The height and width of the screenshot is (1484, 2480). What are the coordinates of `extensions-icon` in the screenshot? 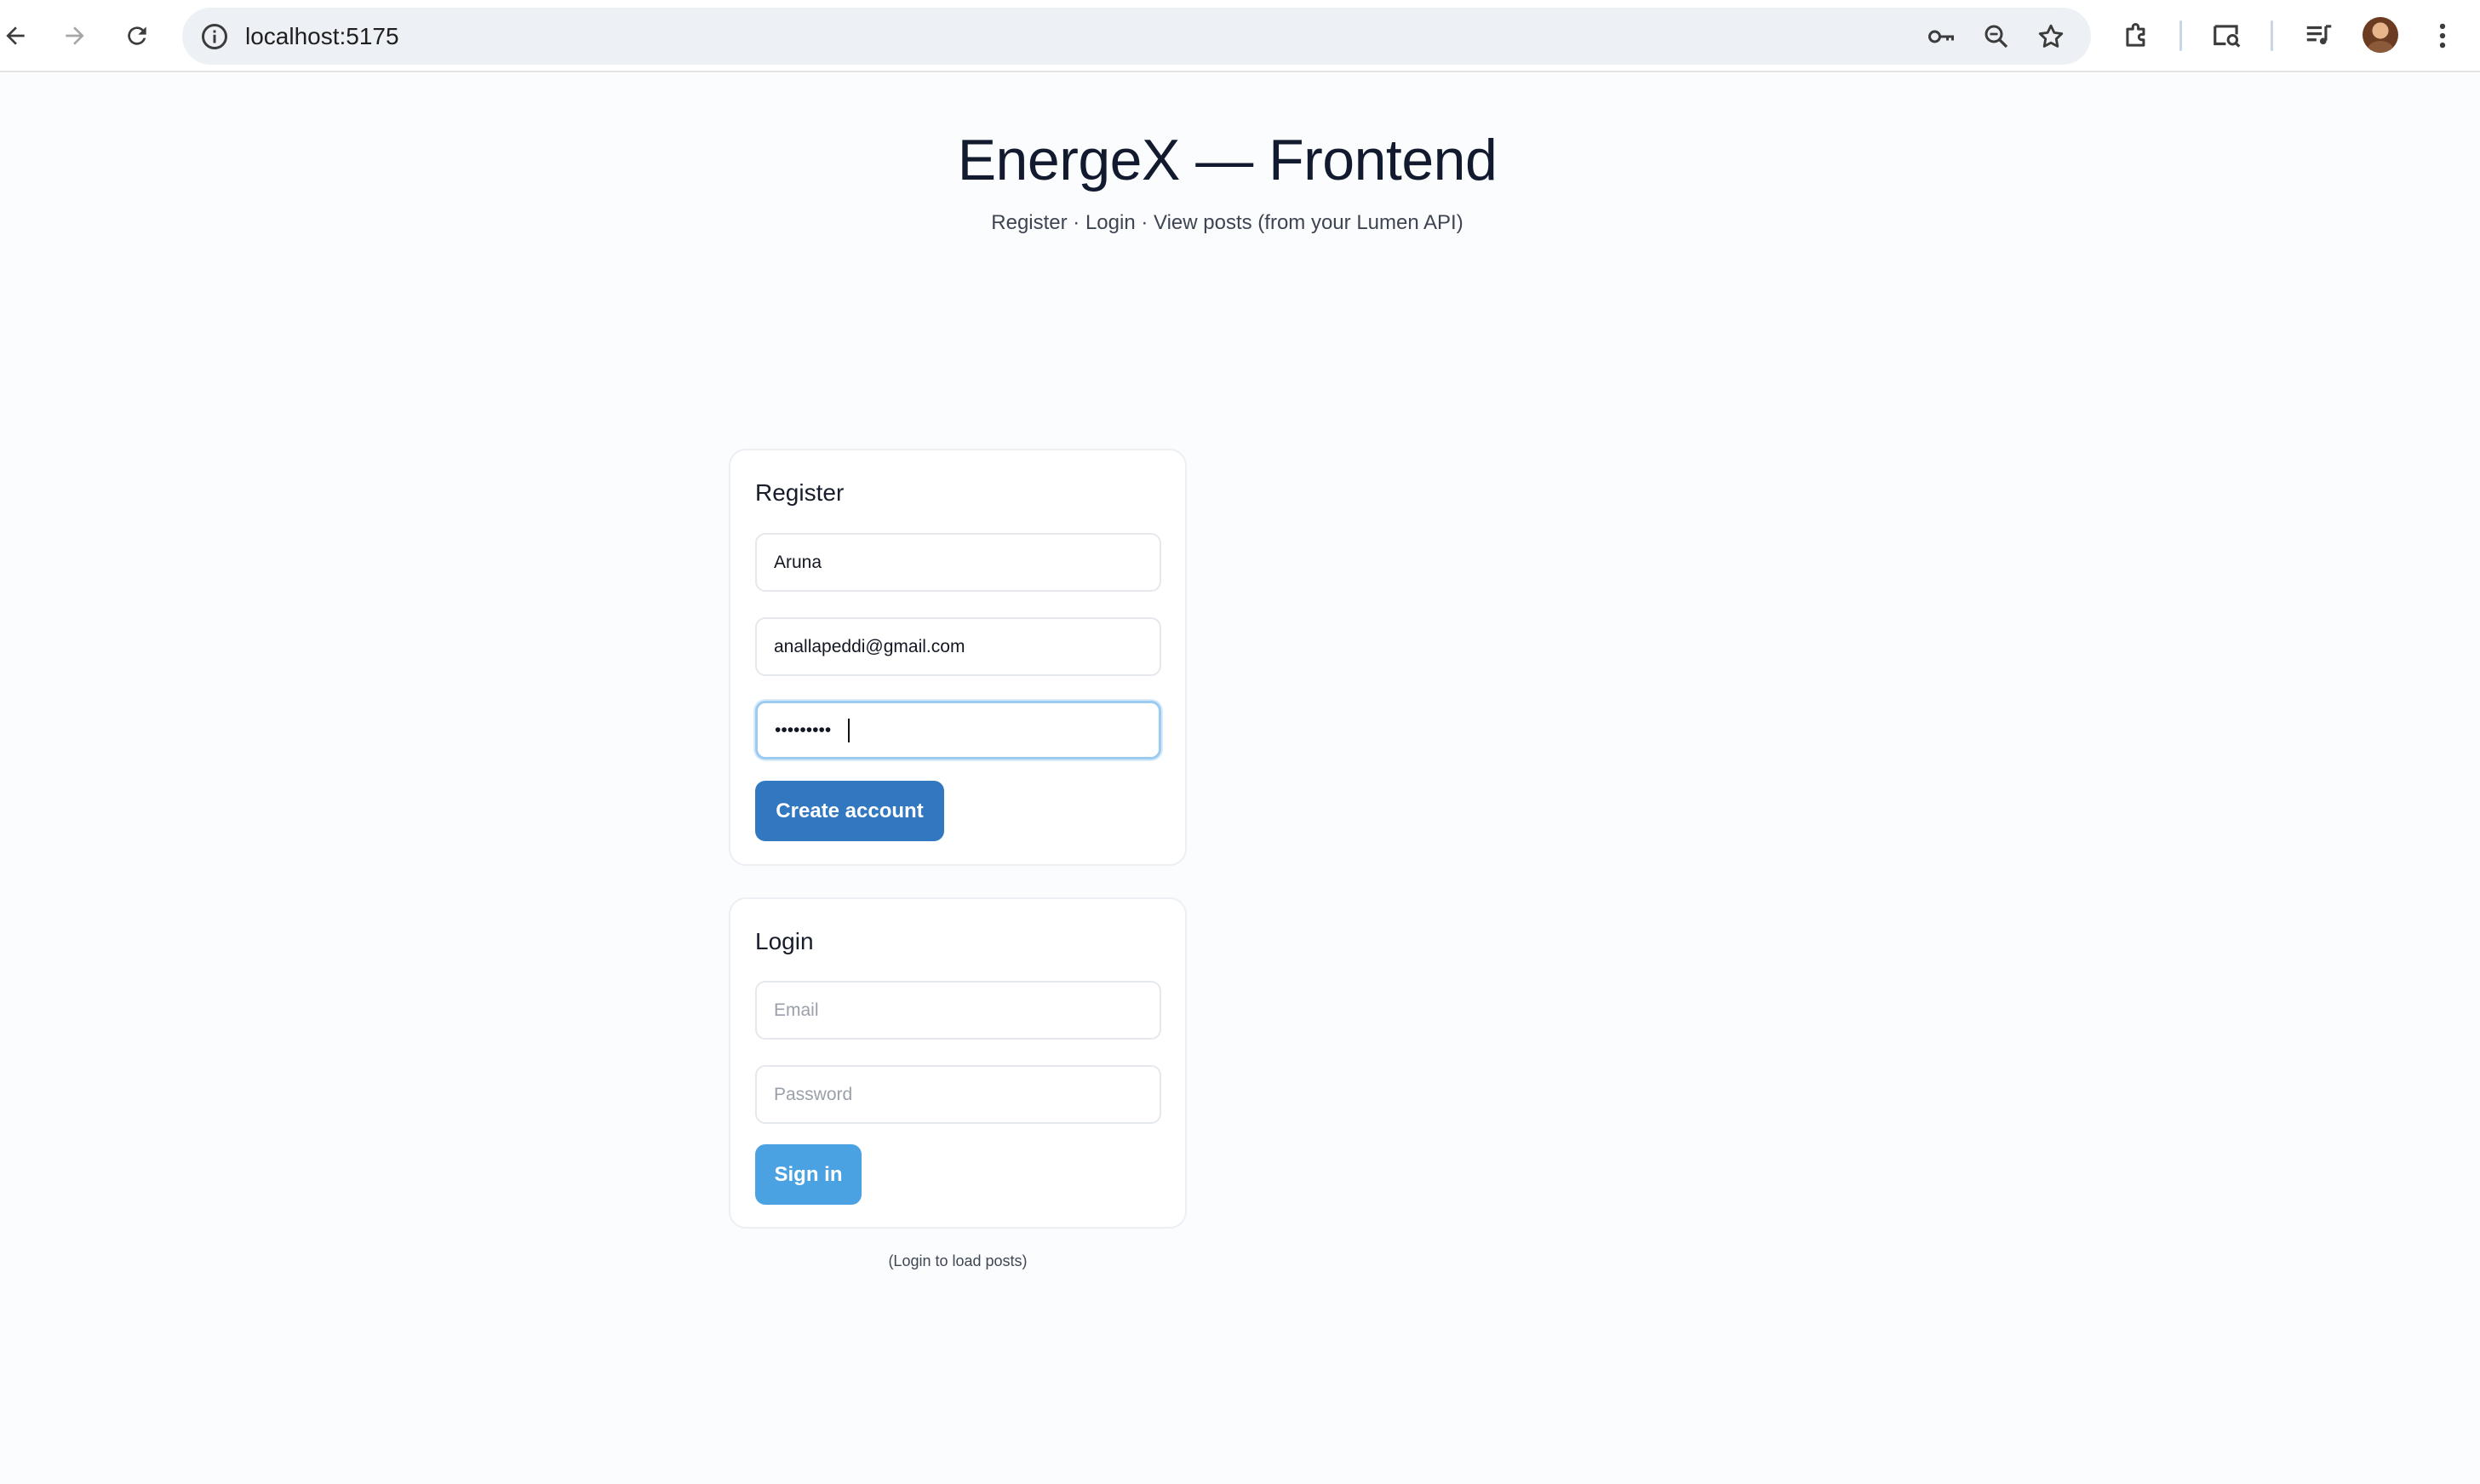 It's located at (2137, 36).